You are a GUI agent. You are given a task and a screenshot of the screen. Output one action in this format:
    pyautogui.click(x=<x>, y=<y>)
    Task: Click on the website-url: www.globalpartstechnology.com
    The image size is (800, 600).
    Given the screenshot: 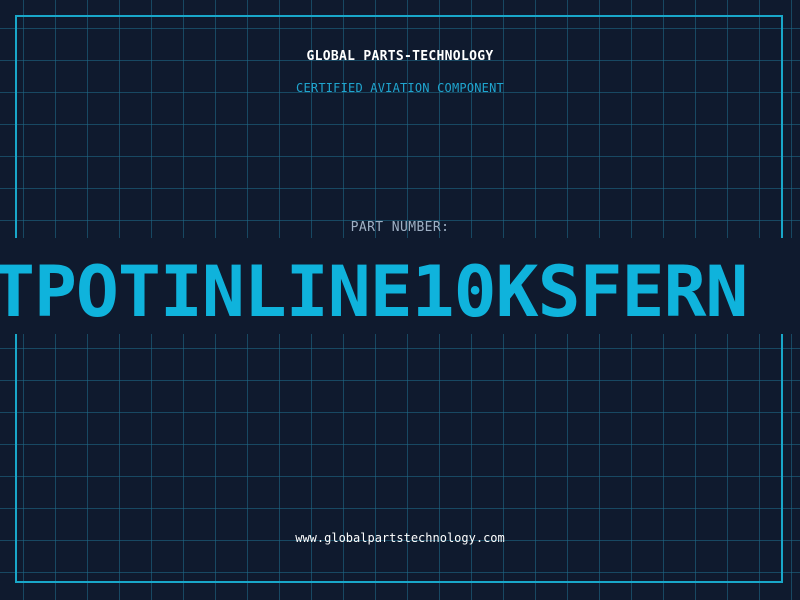 What is the action you would take?
    pyautogui.click(x=400, y=538)
    